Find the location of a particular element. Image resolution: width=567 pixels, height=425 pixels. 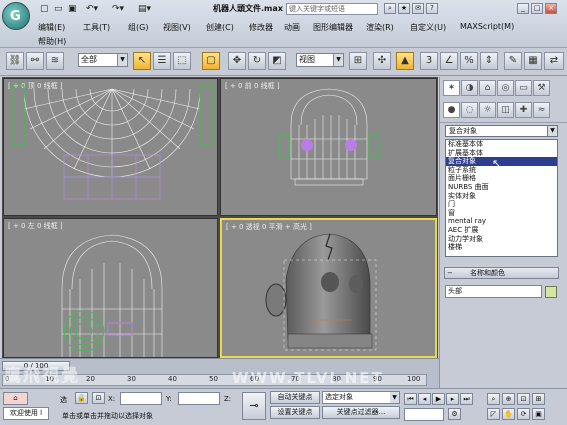

move-icon: ✥ is located at coordinates (237, 61).